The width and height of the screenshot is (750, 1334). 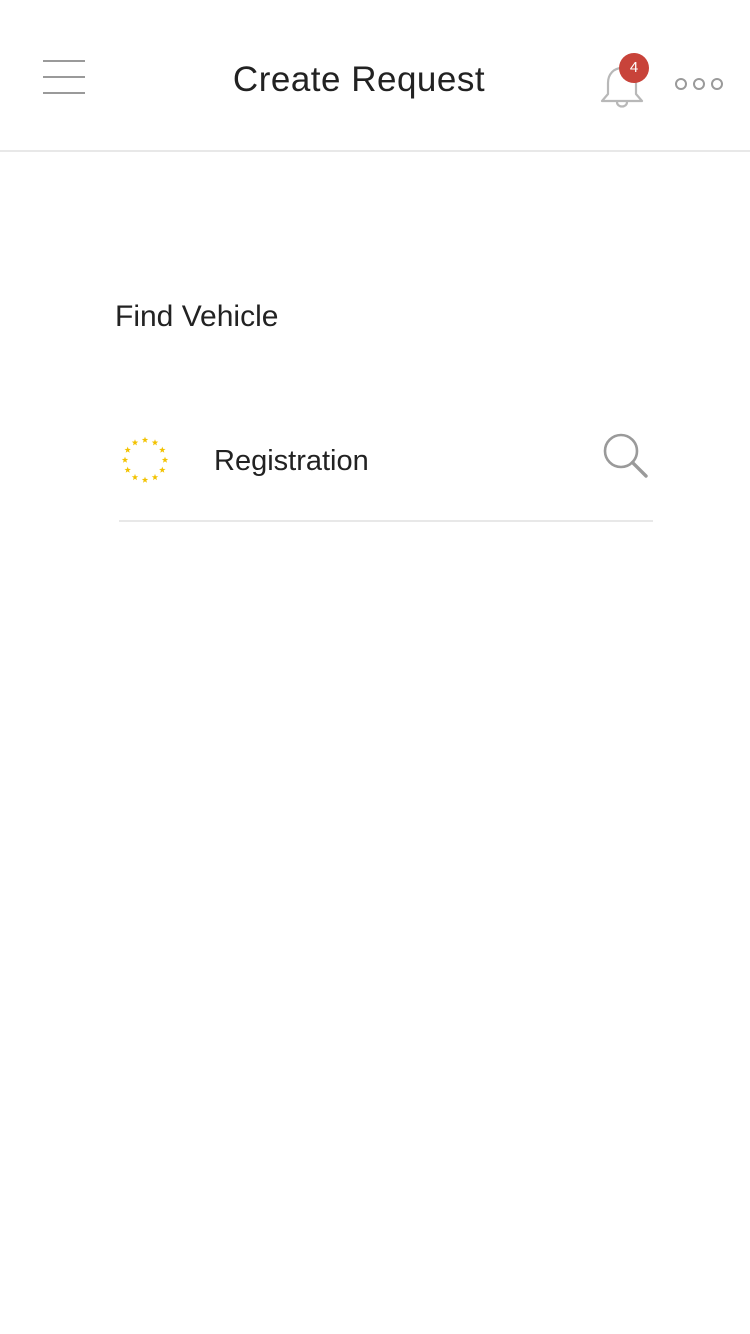 I want to click on eu-stars-icon, so click(x=145, y=459).